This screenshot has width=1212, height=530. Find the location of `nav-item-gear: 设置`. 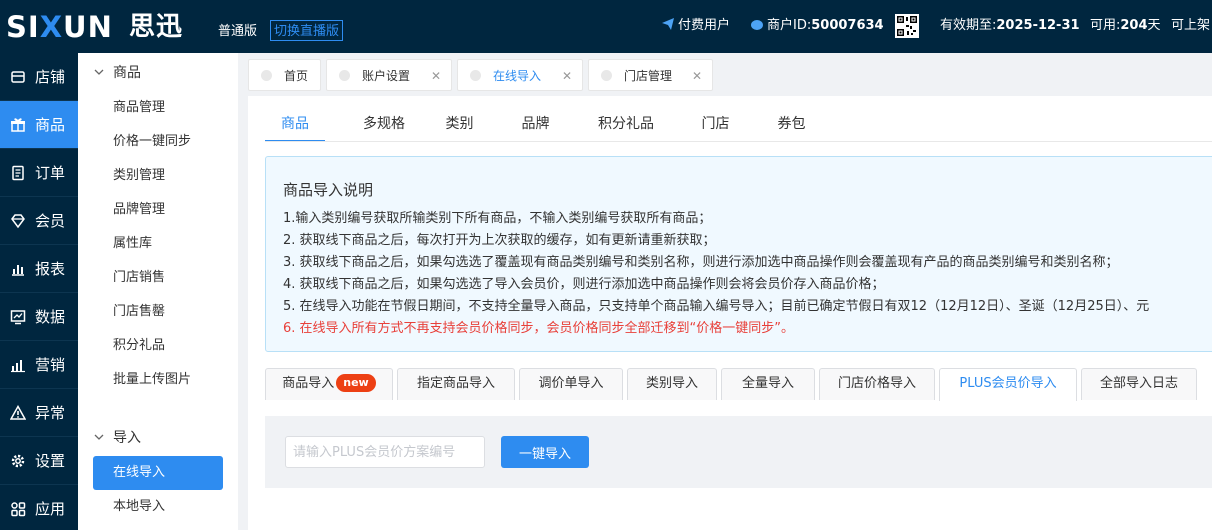

nav-item-gear: 设置 is located at coordinates (39, 461).